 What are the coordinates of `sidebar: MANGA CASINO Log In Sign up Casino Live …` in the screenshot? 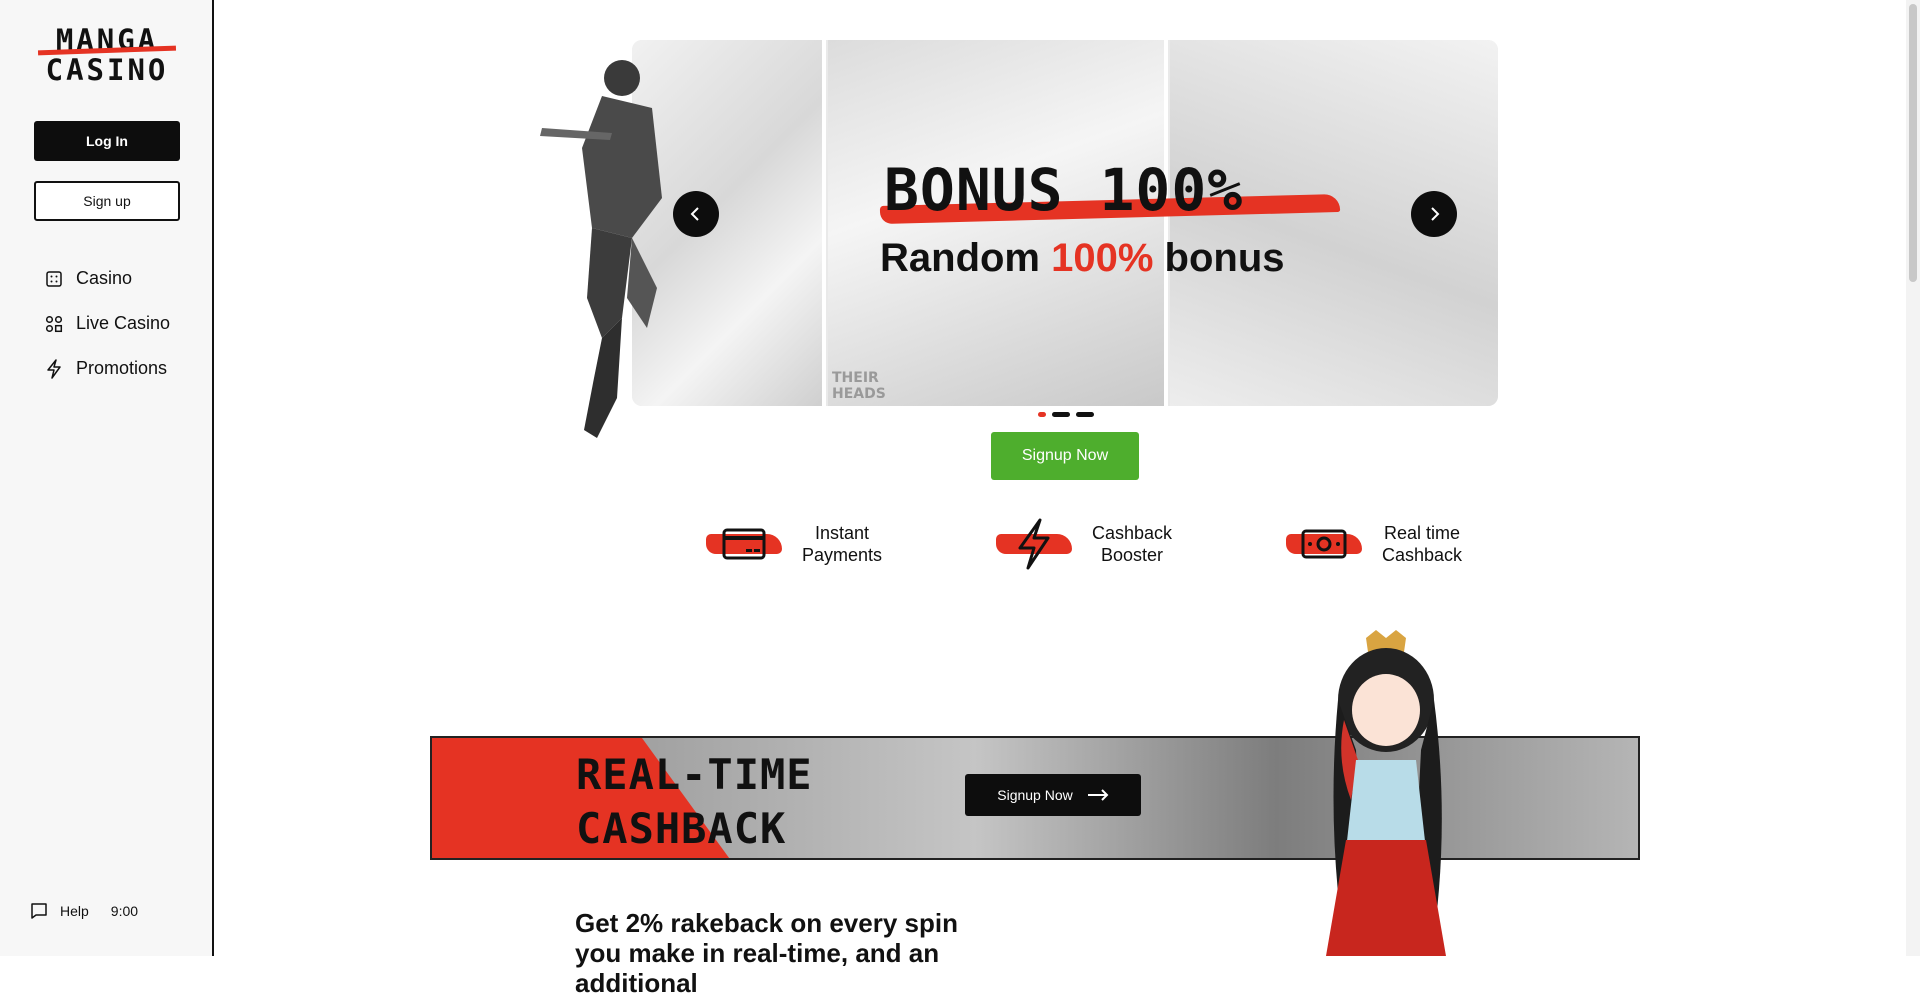 It's located at (107, 478).